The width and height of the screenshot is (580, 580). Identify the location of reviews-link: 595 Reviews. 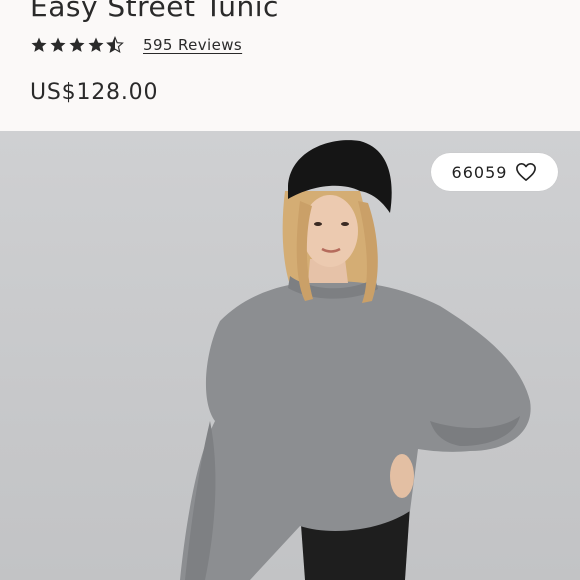
(192, 45).